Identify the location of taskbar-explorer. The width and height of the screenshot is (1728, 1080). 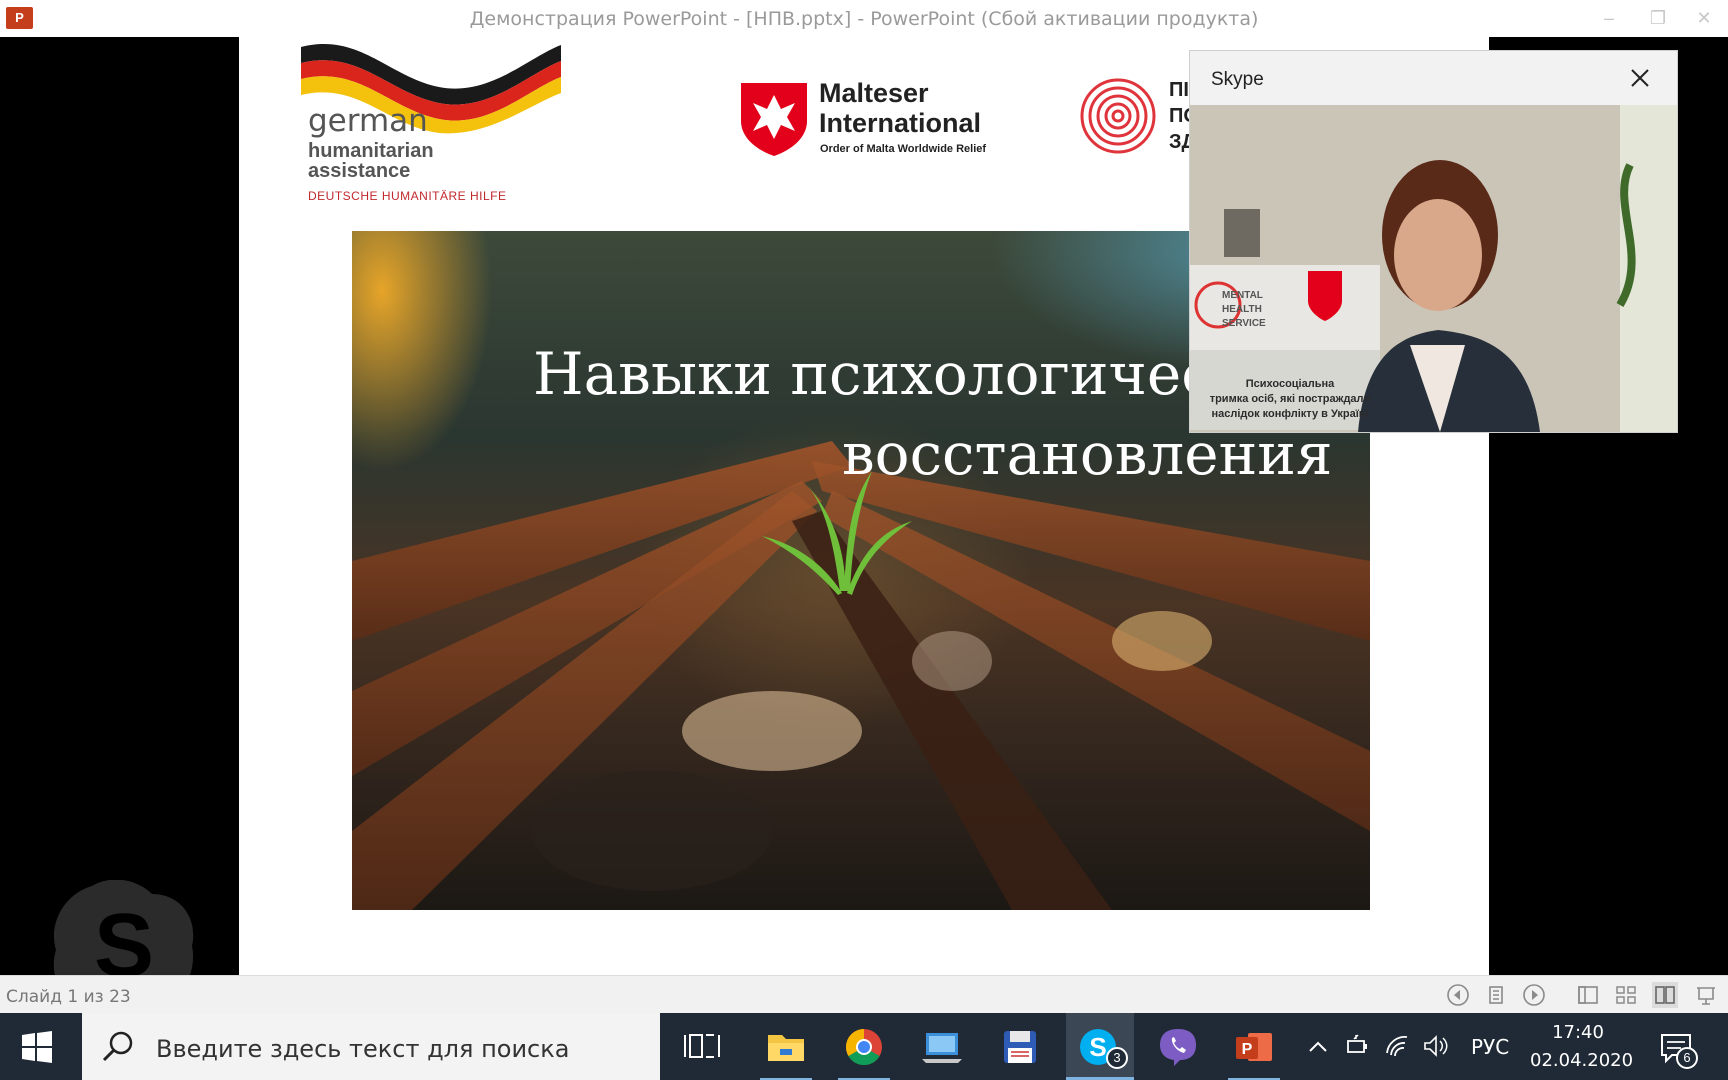
(786, 1050).